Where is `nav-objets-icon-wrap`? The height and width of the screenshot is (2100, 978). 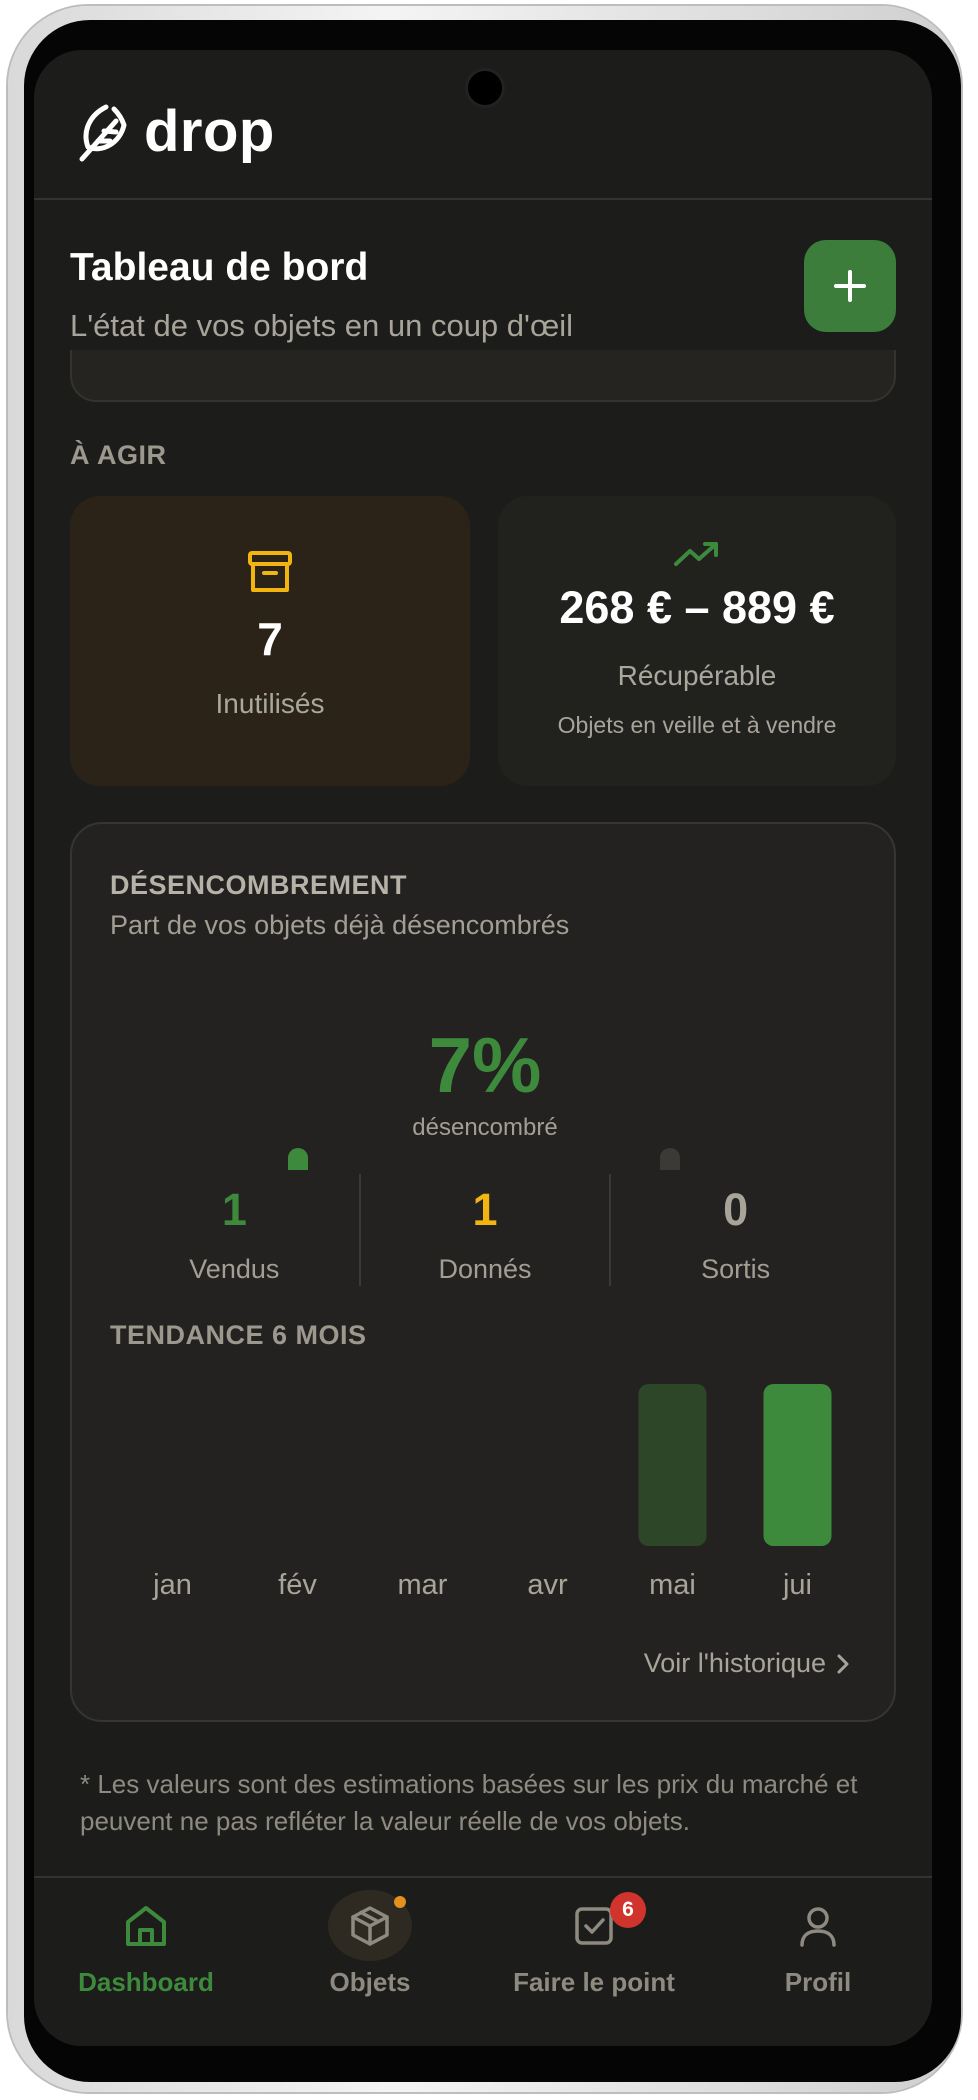
nav-objets-icon-wrap is located at coordinates (370, 1925).